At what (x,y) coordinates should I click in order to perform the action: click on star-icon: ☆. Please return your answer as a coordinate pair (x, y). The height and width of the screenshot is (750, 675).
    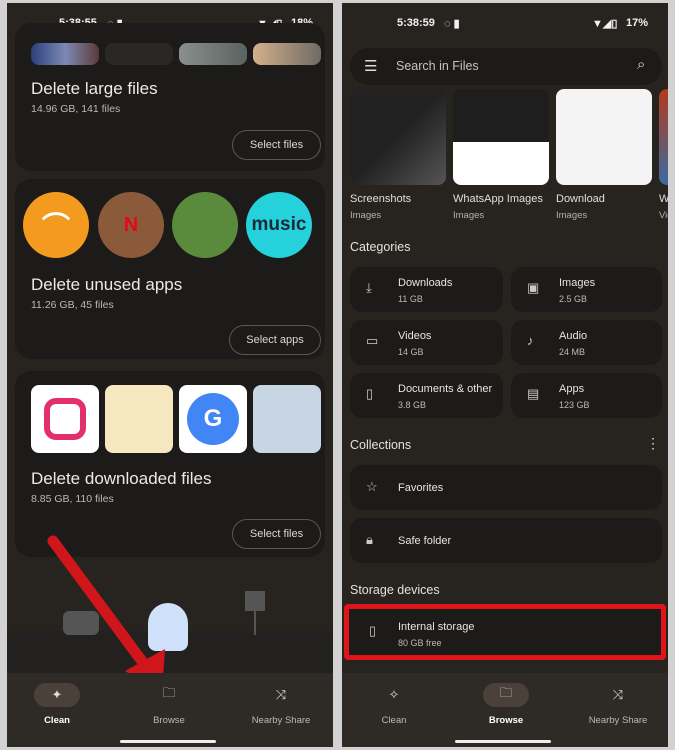
    Looking at the image, I should click on (372, 486).